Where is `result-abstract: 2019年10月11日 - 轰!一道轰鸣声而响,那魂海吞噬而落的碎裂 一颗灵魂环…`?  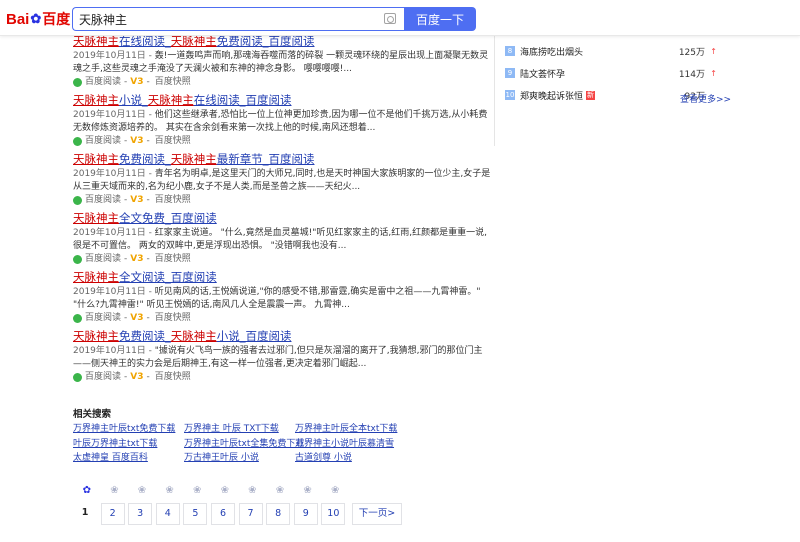
result-abstract: 2019年10月11日 - 轰!一道轰鸣声而响,那魂海吞噬而落的碎裂 一颗灵魂环… is located at coordinates (281, 62).